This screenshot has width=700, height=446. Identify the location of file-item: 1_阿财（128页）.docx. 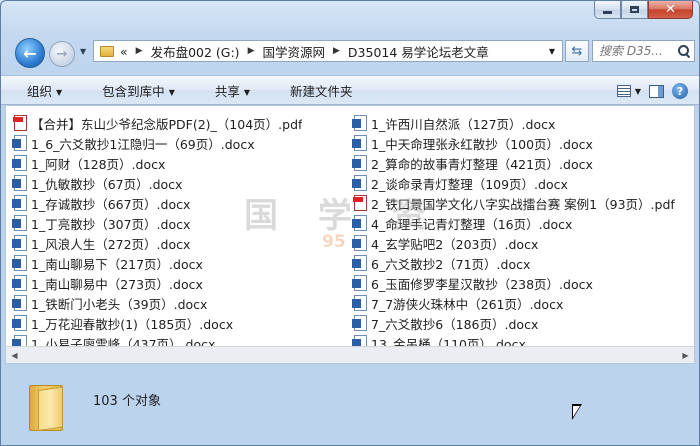
(178, 163).